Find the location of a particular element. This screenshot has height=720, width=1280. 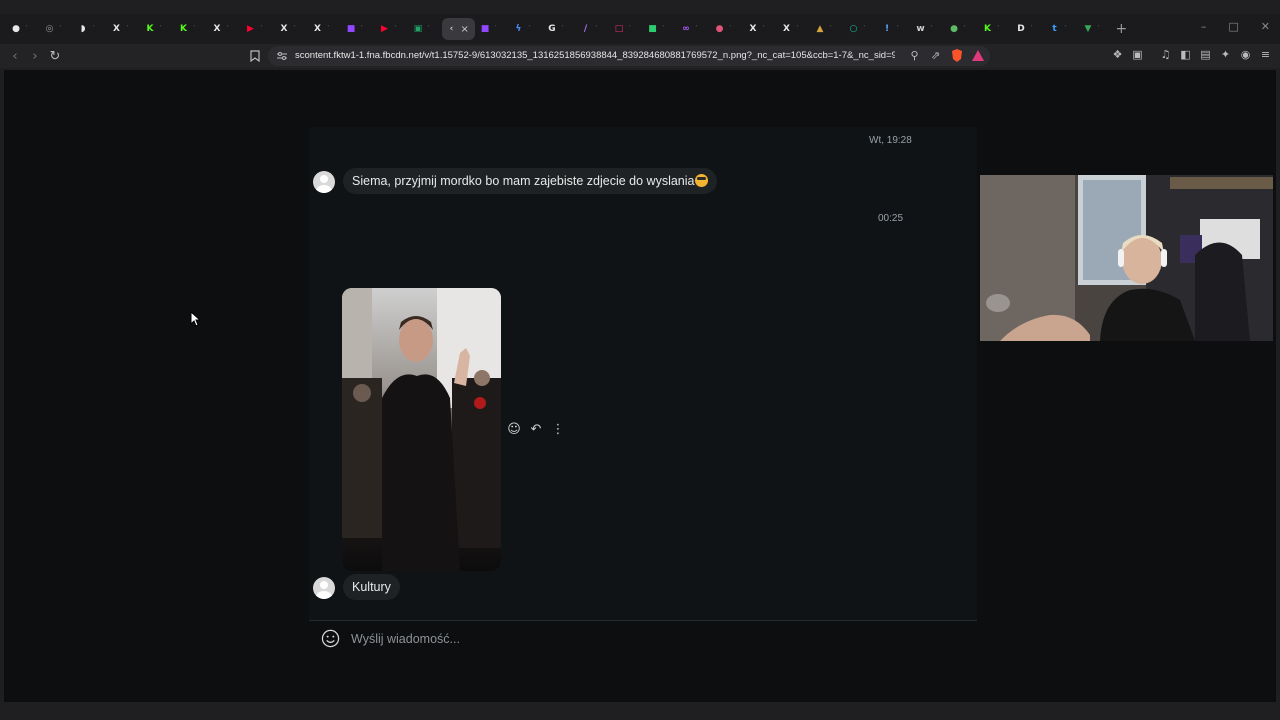

share-icon: ⇗ is located at coordinates (935, 55).